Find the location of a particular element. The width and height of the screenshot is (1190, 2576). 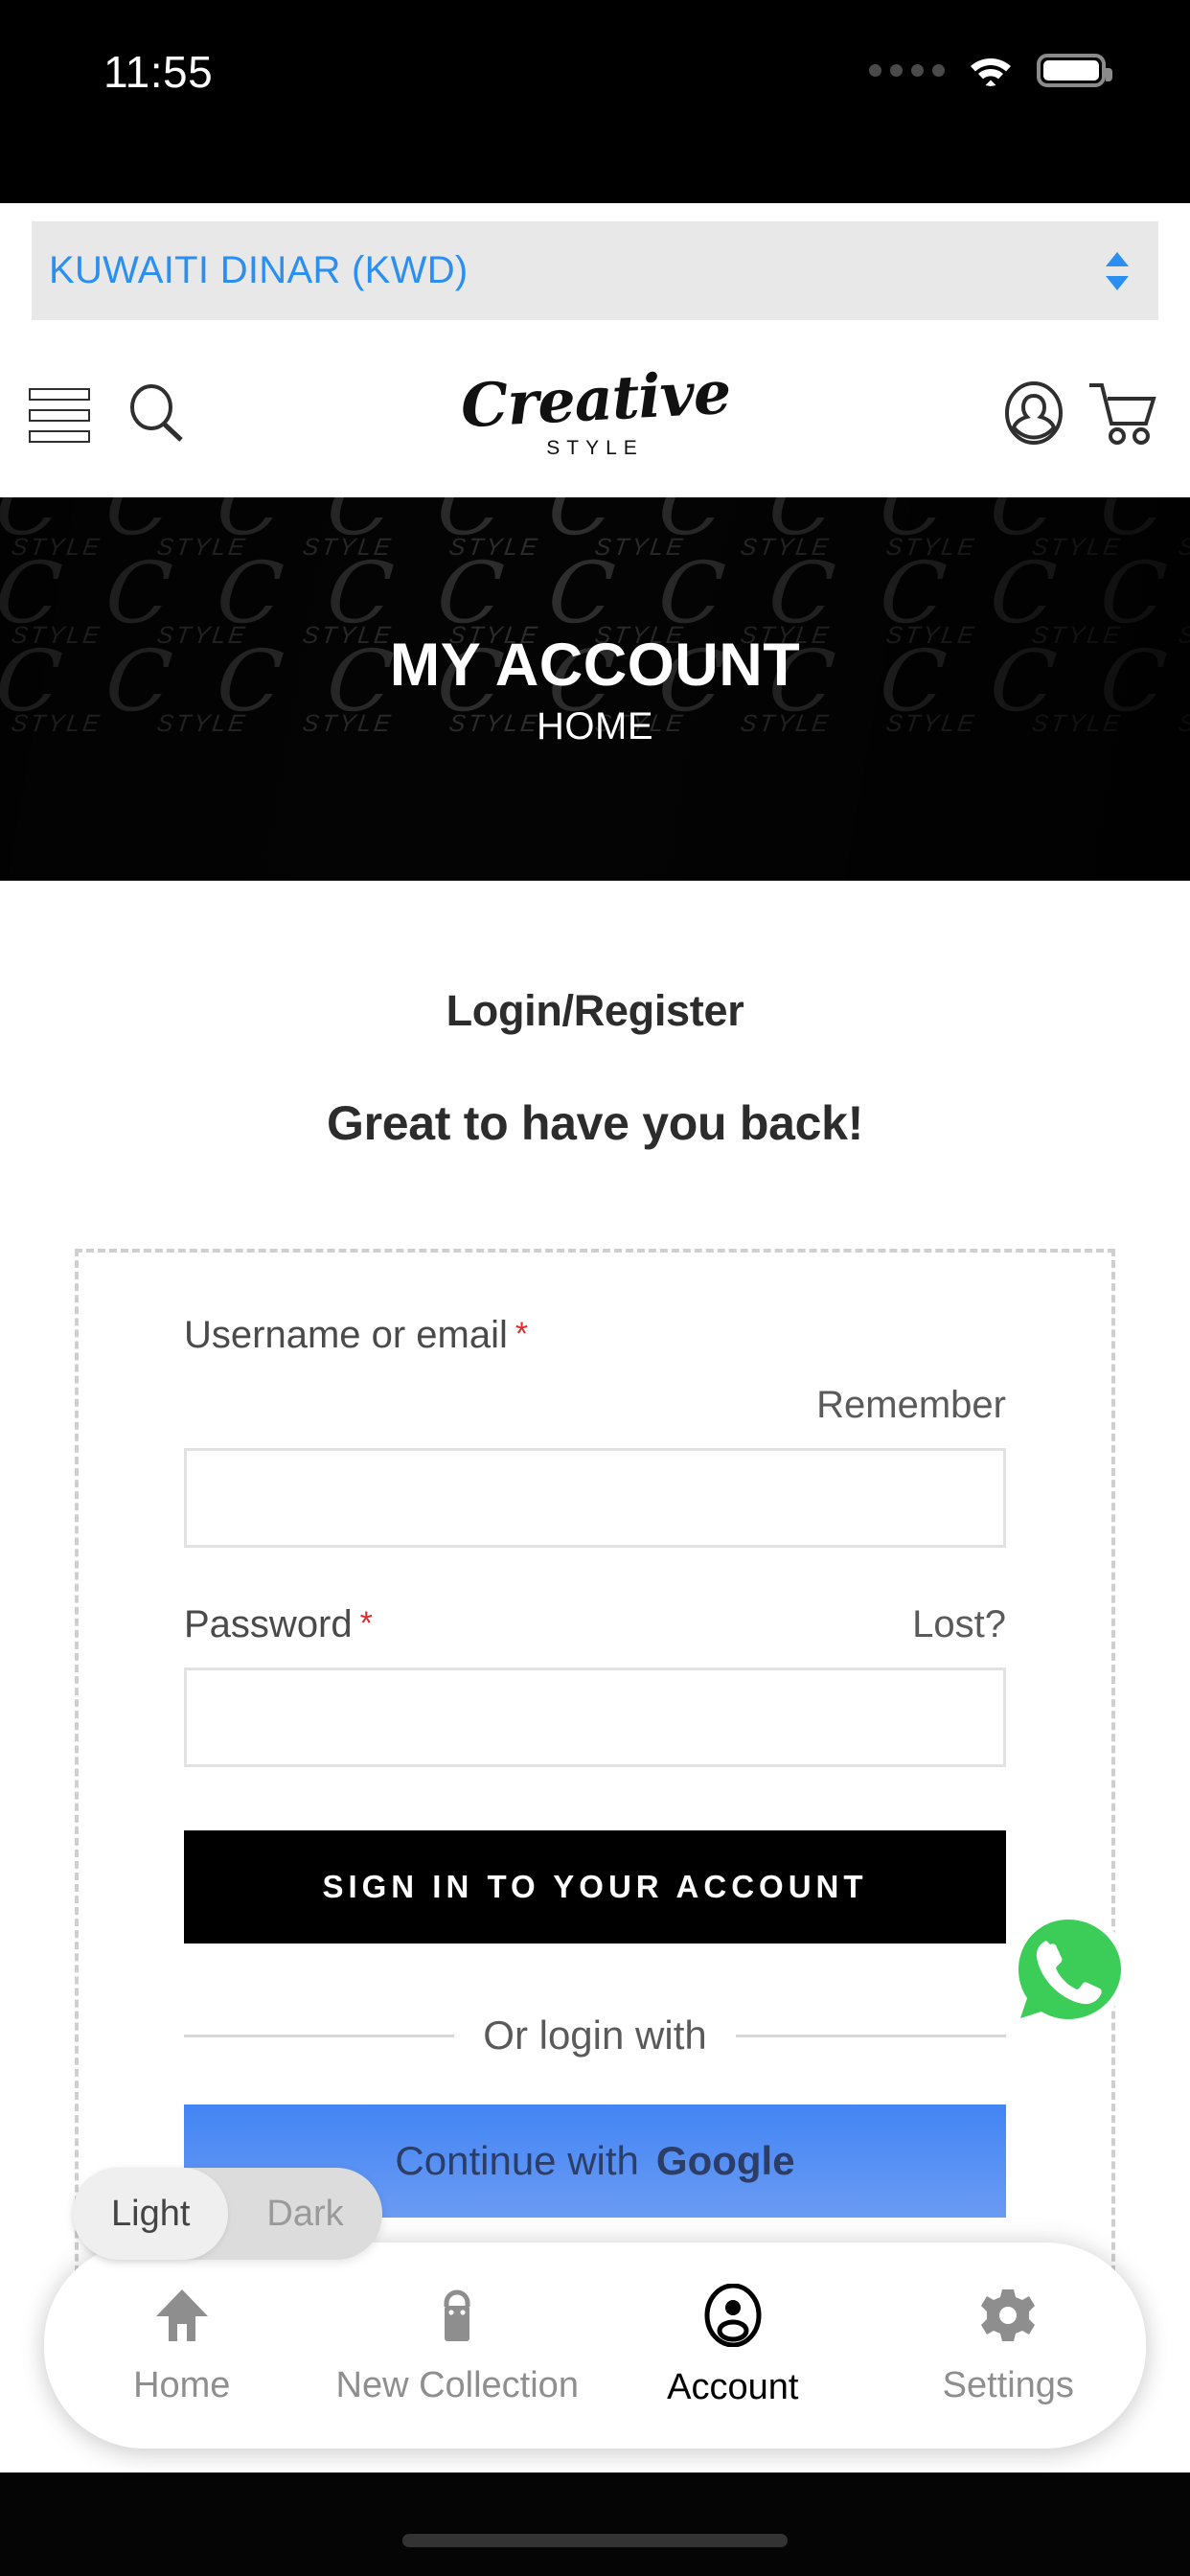

bottom-nav-item-new-collection: New Collection is located at coordinates (458, 2346).